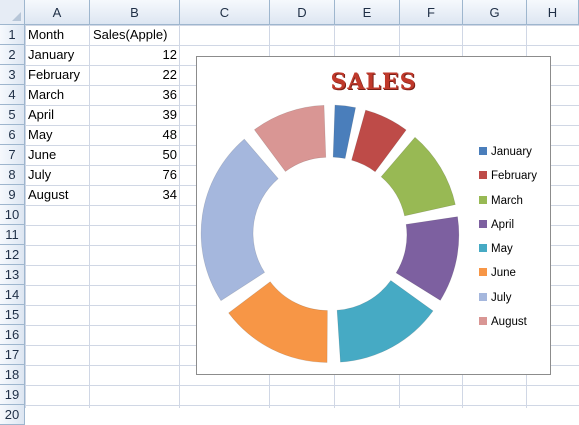 The height and width of the screenshot is (425, 579). I want to click on doughnut-slice-april, so click(427, 258).